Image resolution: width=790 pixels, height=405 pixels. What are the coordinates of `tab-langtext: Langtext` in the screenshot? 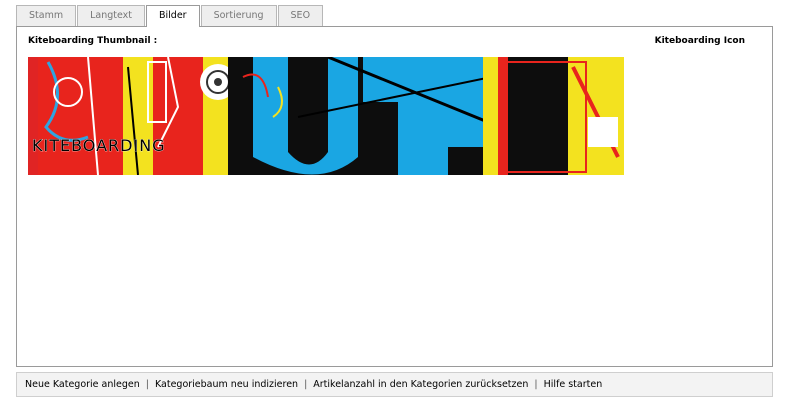 It's located at (111, 15).